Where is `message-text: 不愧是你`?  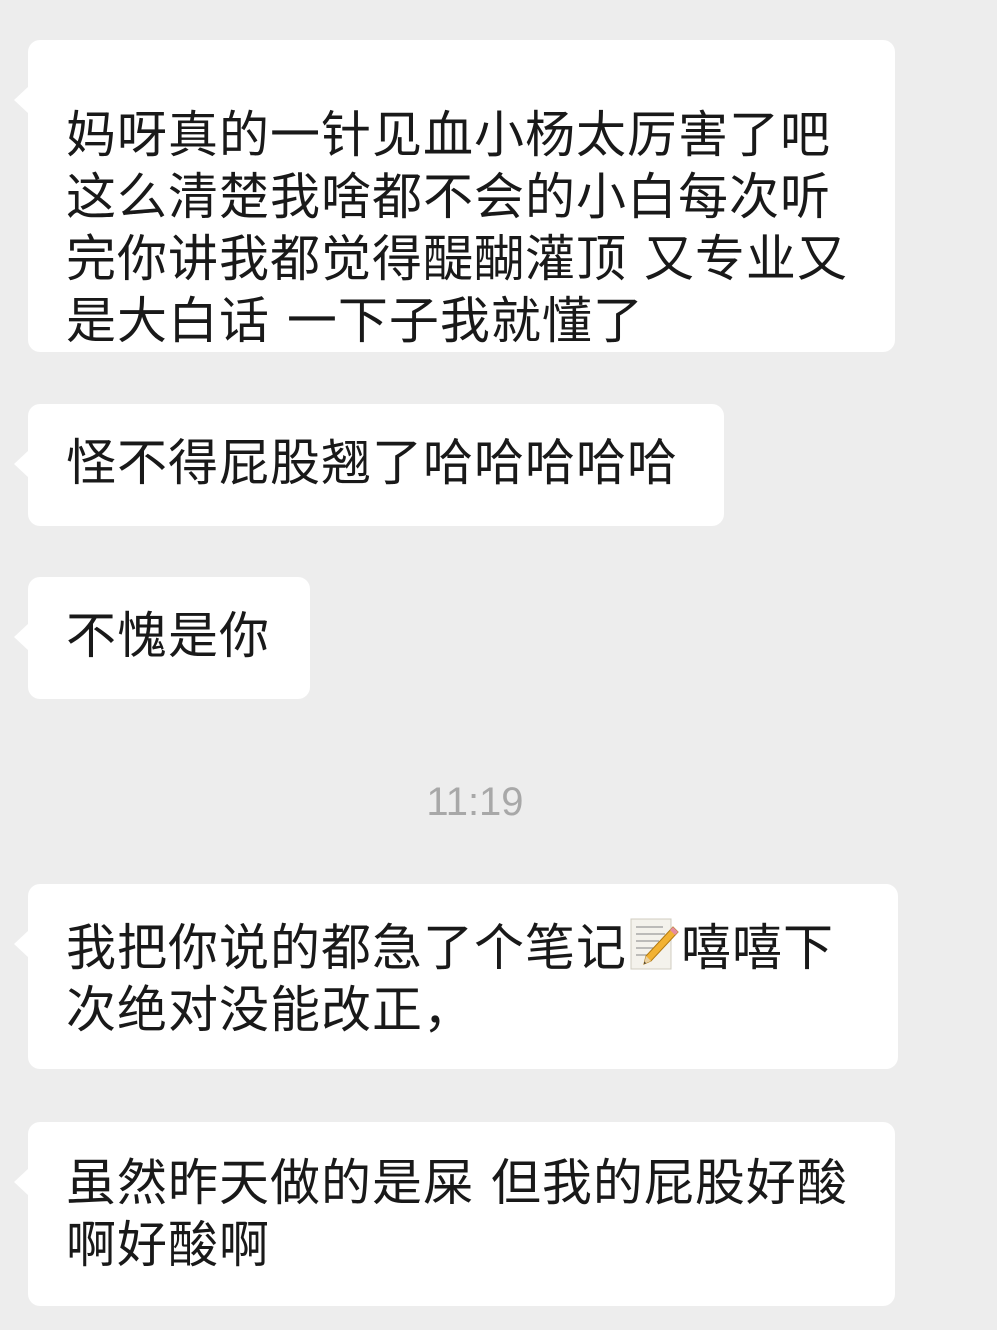
message-text: 不愧是你 is located at coordinates (168, 636).